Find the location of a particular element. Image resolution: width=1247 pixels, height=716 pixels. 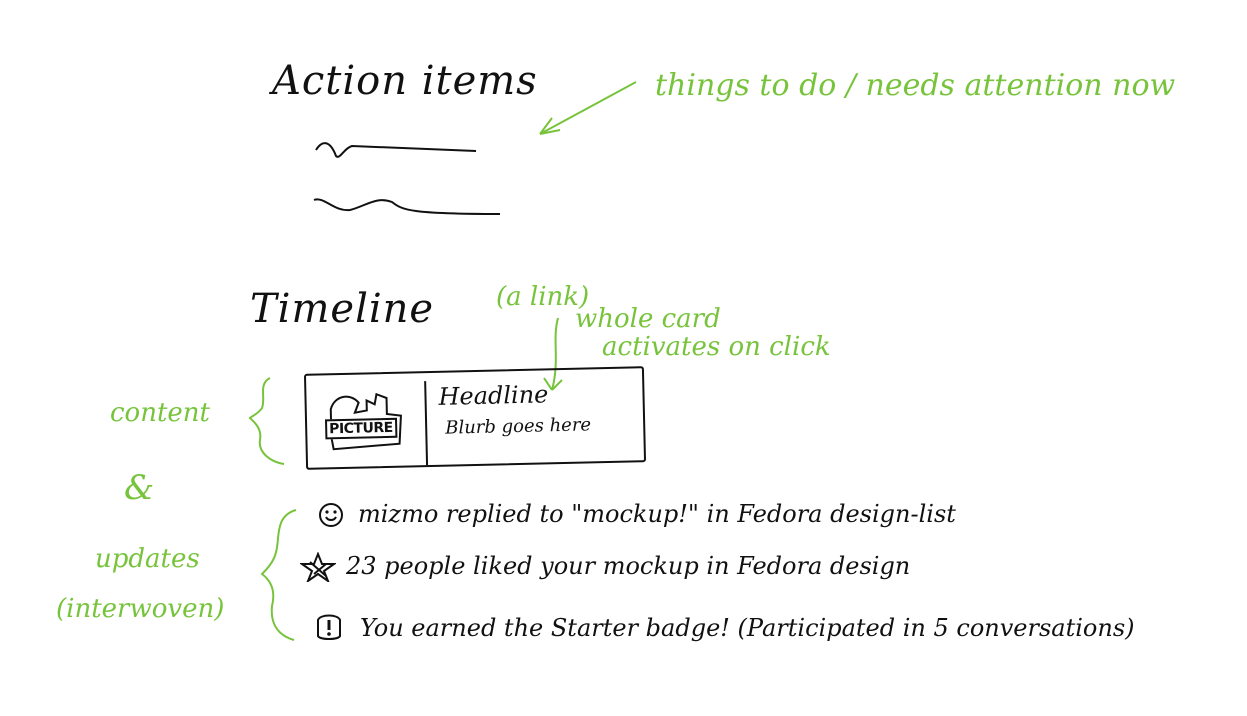

content-brace is located at coordinates (266, 421).